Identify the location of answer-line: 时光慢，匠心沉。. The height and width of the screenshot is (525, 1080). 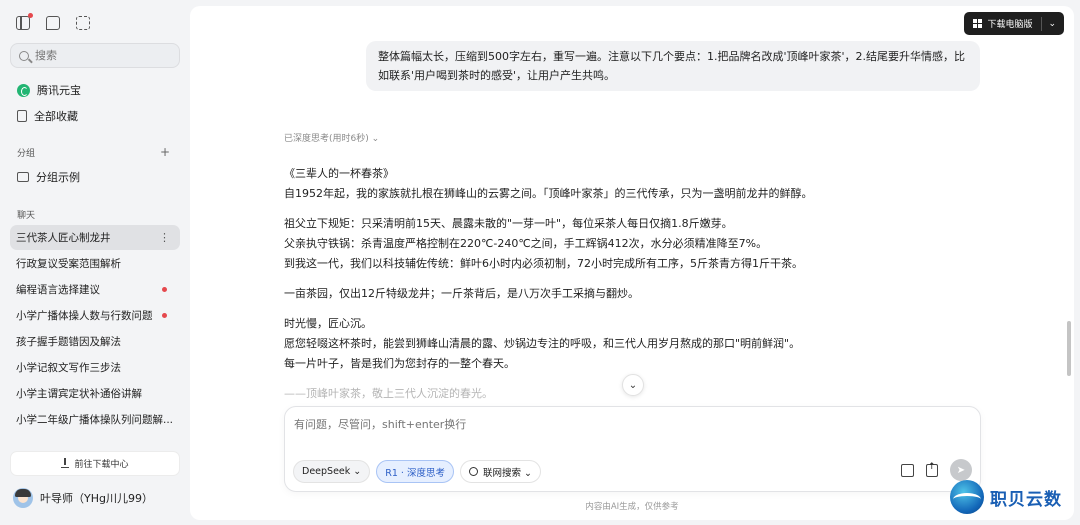
(328, 323).